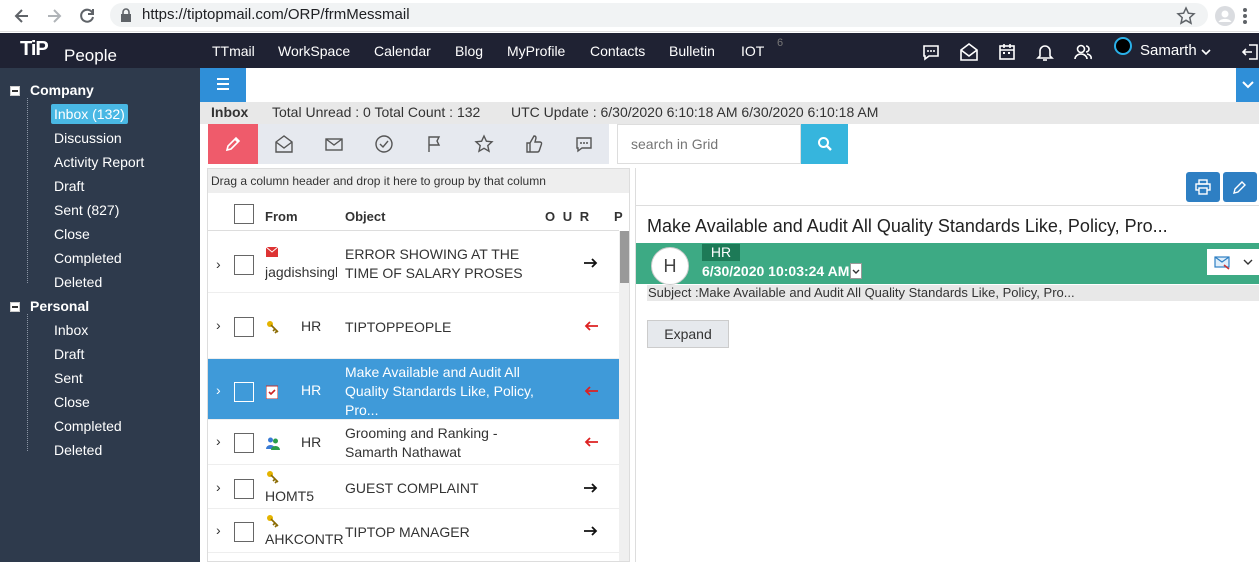  I want to click on users-icon, so click(273, 443).